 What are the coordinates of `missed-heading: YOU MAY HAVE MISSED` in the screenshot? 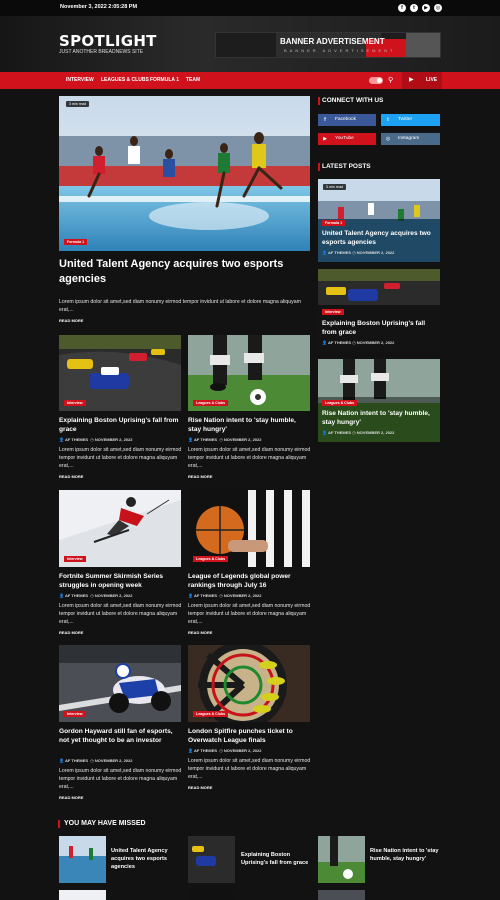 It's located at (102, 824).